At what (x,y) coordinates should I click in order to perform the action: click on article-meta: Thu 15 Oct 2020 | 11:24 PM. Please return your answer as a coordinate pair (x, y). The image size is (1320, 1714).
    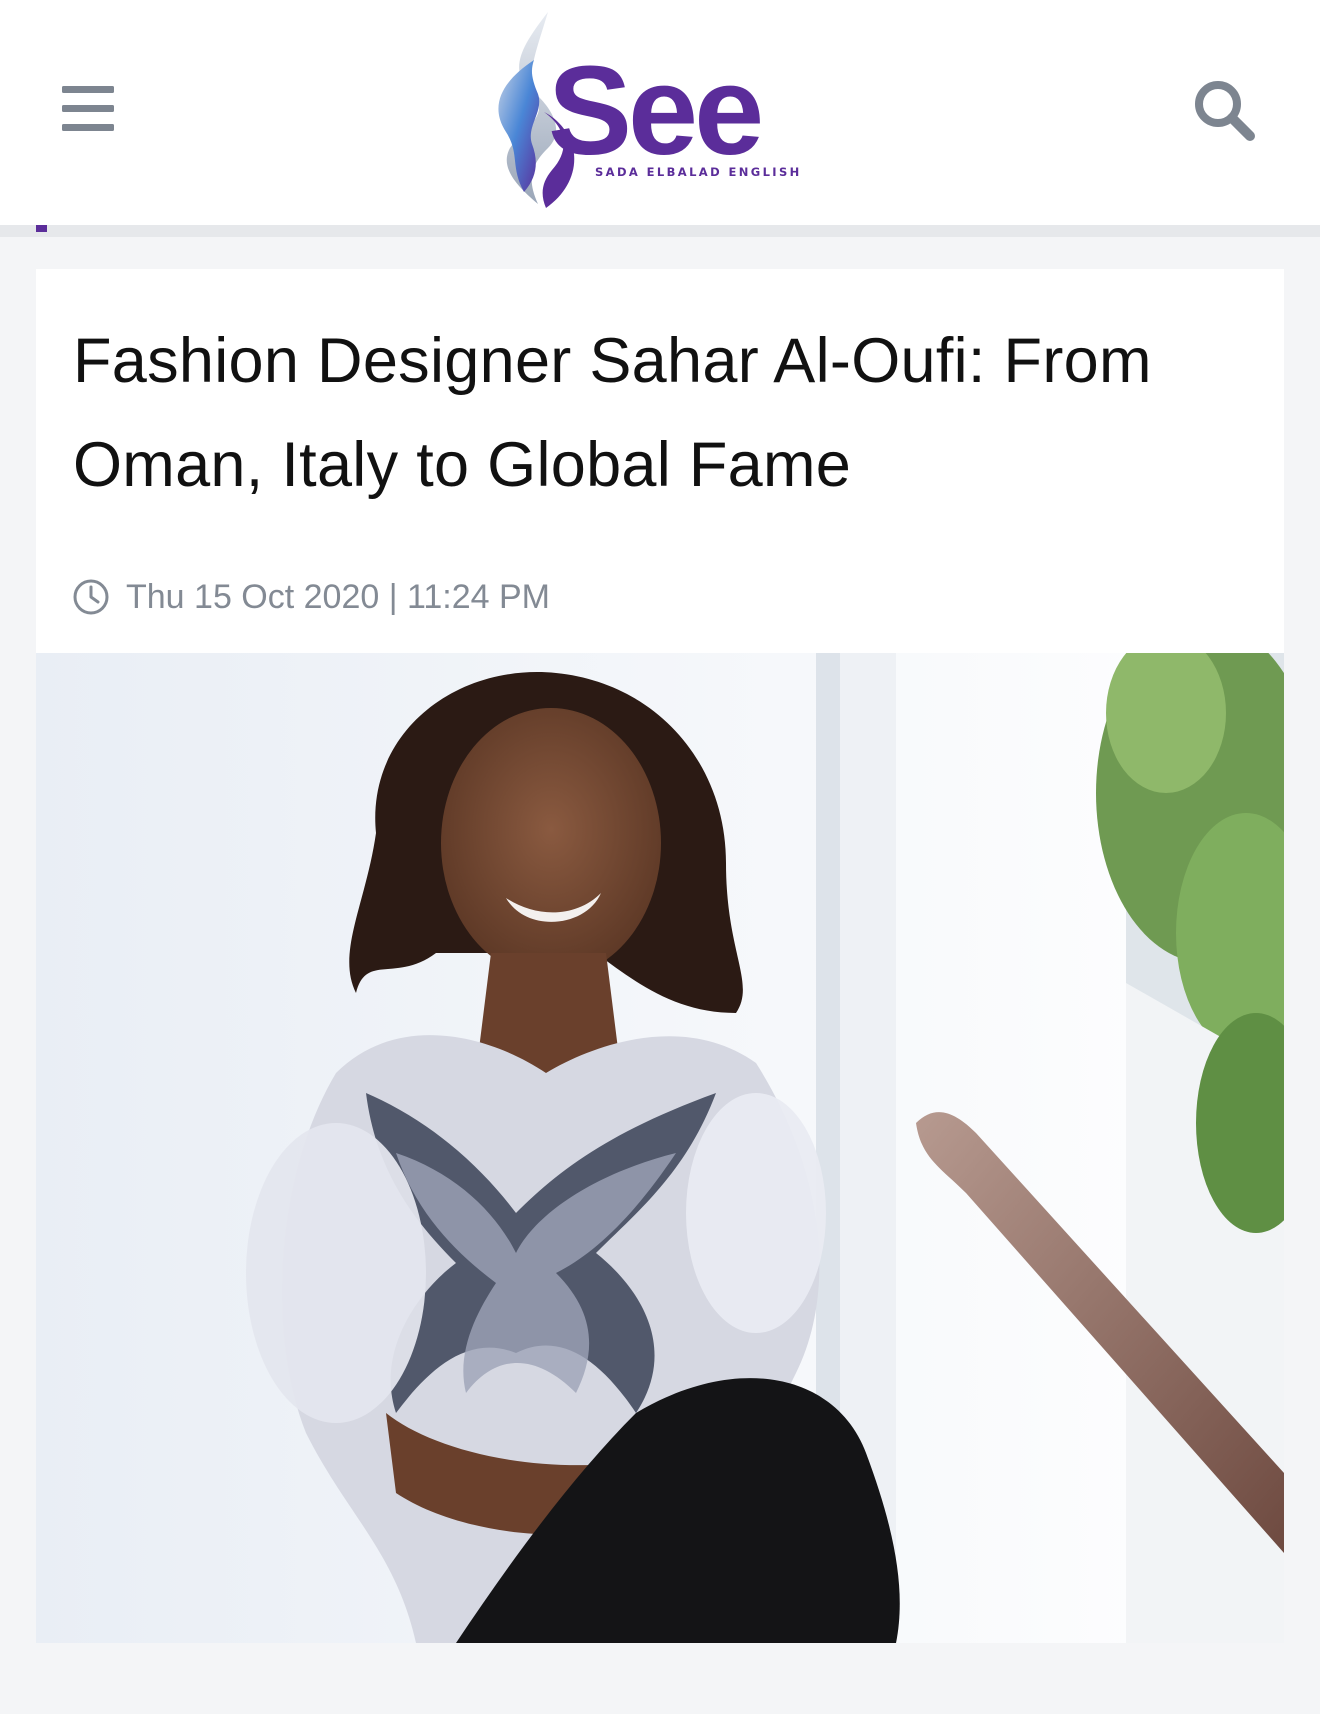
    Looking at the image, I should click on (311, 597).